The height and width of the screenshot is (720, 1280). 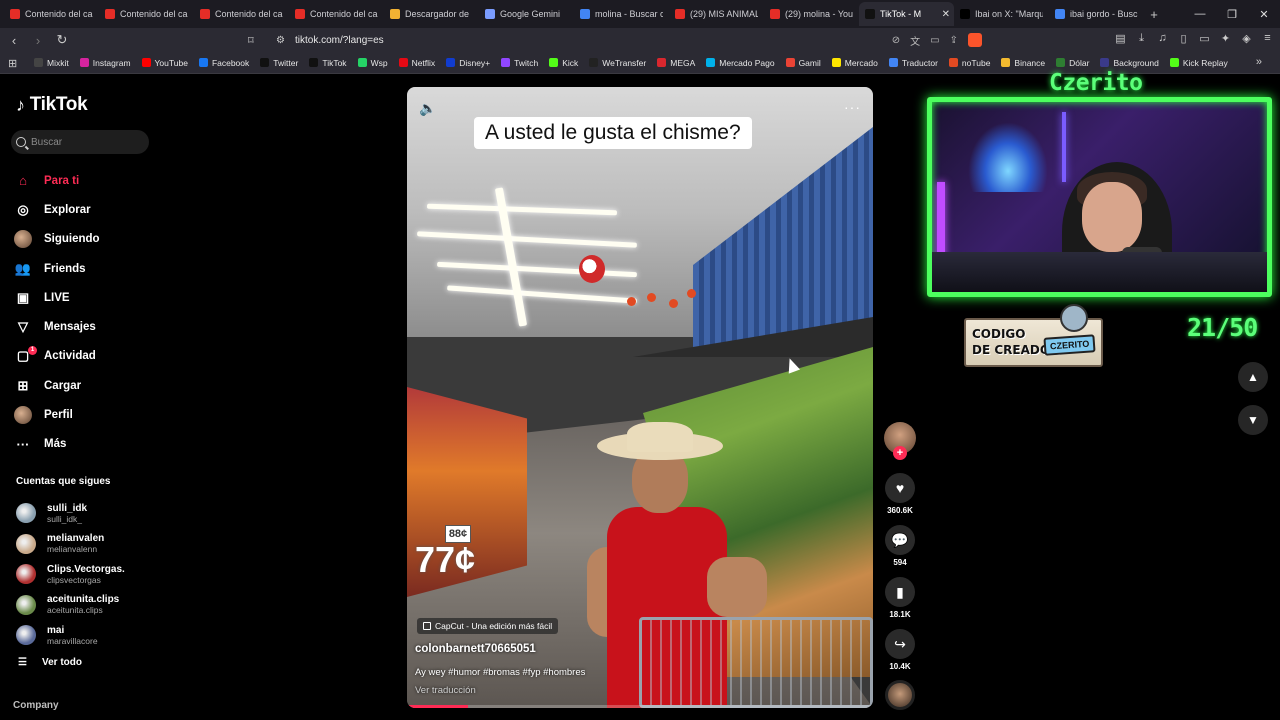 I want to click on address-bar: ⌑ ⚙ tiktok.com/?lang=es ⊘ 文 ▭ ⇪, so click(x=618, y=40).